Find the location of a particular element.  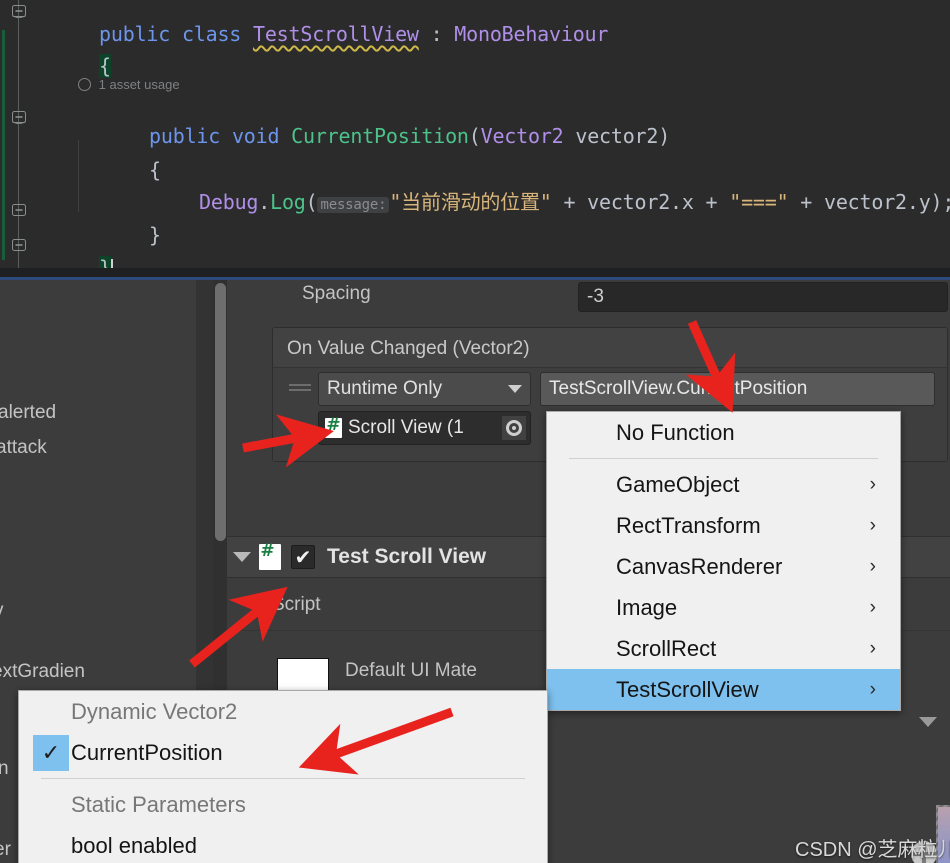

callback-target-object-field: Scroll View (1 is located at coordinates (424, 428).